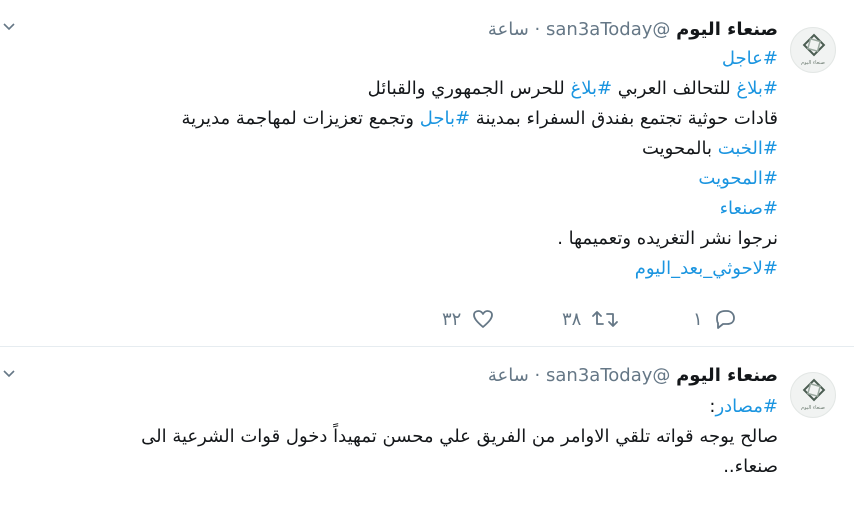  I want to click on tweet-line: #صنعاء, so click(389, 209).